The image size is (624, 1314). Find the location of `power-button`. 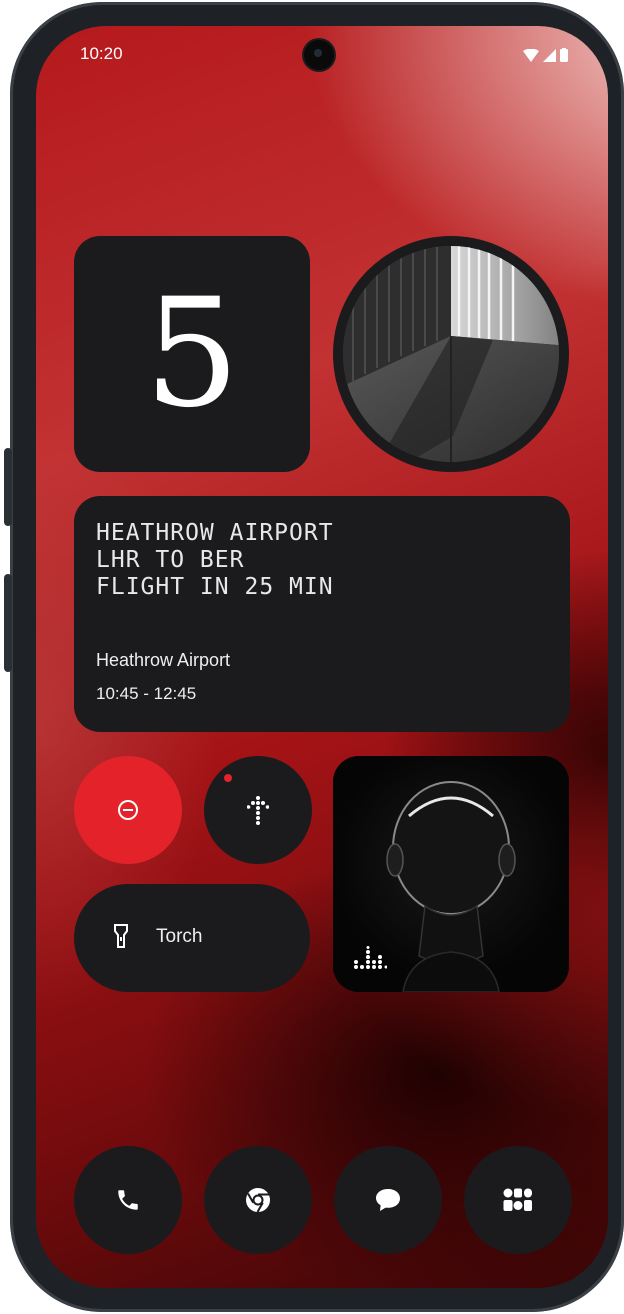

power-button is located at coordinates (8, 623).